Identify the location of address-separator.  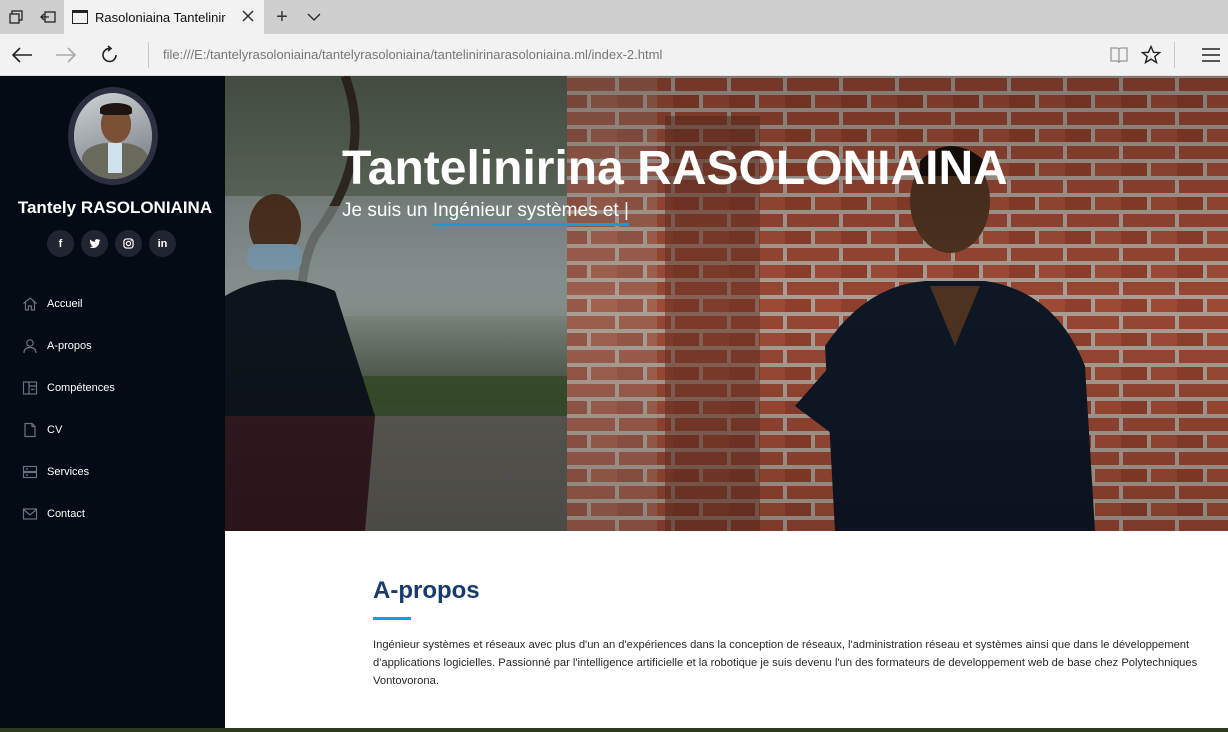
(148, 55).